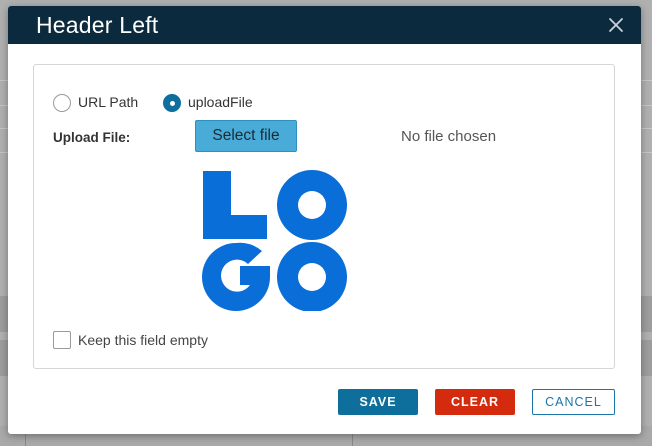 The image size is (652, 446). I want to click on save-button: SAVE, so click(378, 402).